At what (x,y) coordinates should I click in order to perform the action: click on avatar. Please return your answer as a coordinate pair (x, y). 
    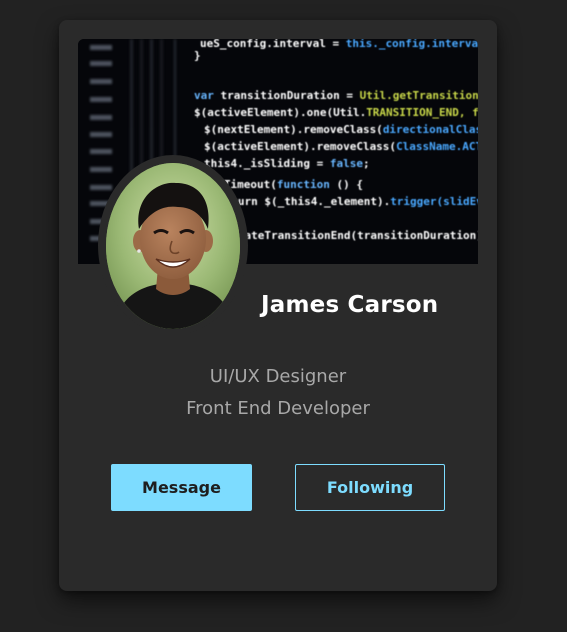
    Looking at the image, I should click on (173, 246).